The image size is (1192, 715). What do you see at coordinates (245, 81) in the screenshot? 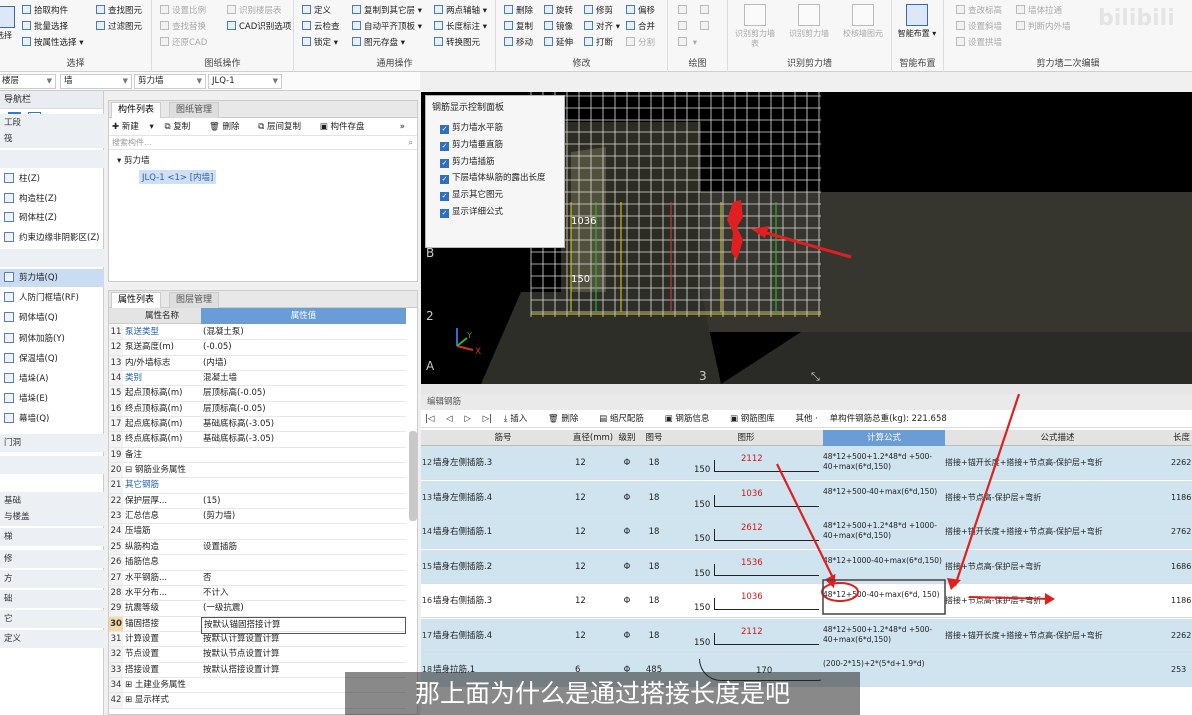
I see `component-select: JLQ-1 ▼` at bounding box center [245, 81].